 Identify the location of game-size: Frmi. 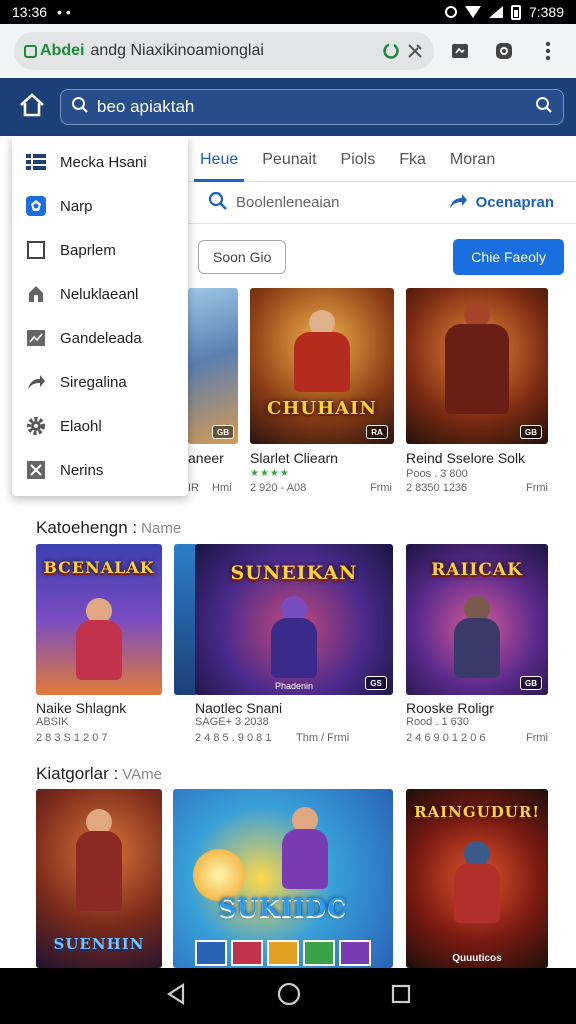
(381, 488).